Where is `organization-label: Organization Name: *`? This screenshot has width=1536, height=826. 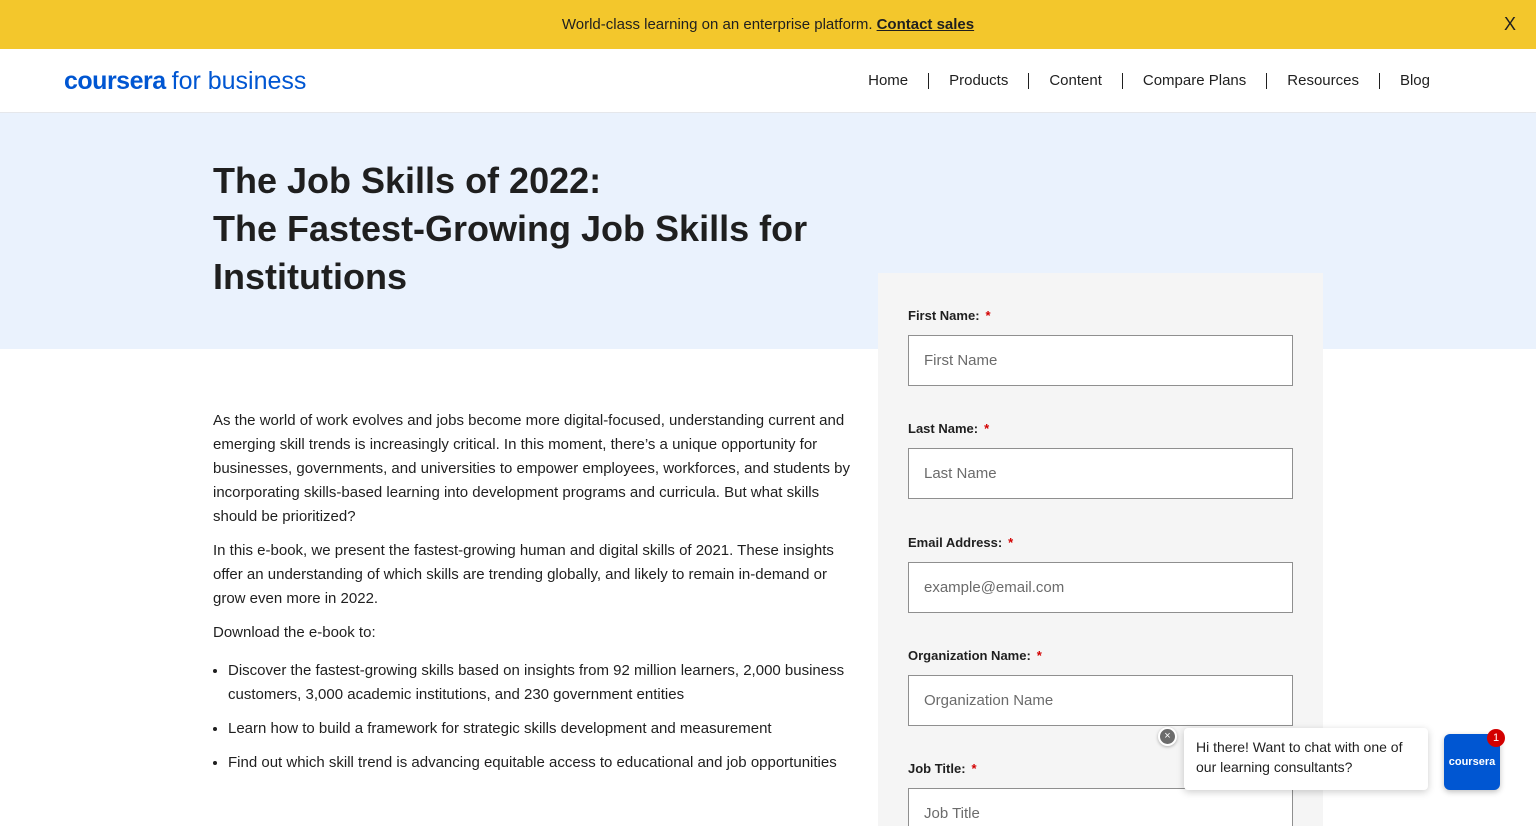 organization-label: Organization Name: * is located at coordinates (1100, 656).